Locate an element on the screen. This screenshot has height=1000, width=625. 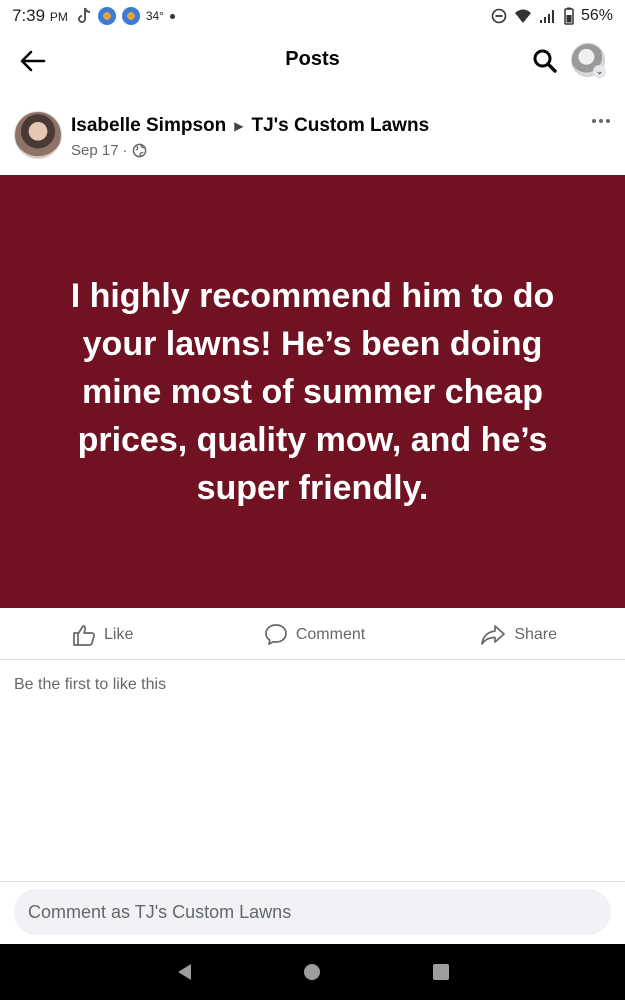
battery-percent: 56% is located at coordinates (596, 15).